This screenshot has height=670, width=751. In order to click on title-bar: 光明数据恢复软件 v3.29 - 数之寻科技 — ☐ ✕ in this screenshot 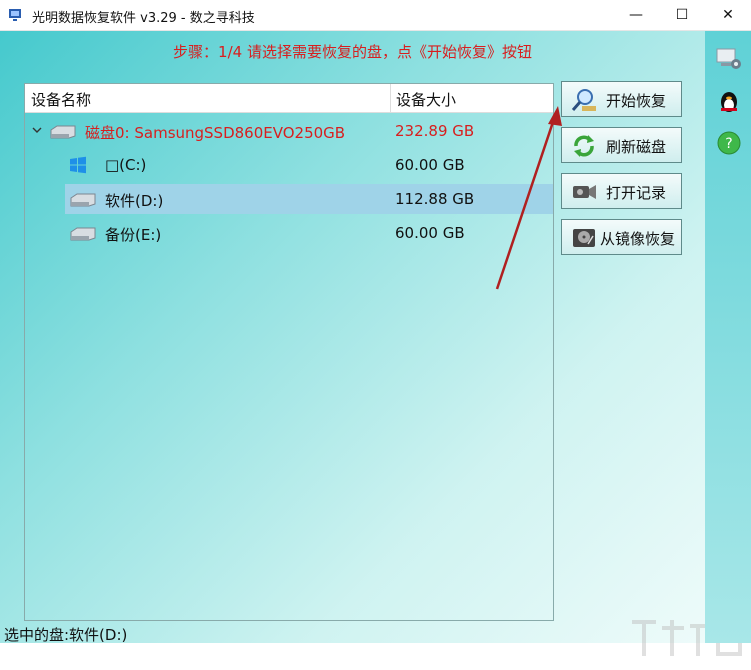, I will do `click(375, 15)`.